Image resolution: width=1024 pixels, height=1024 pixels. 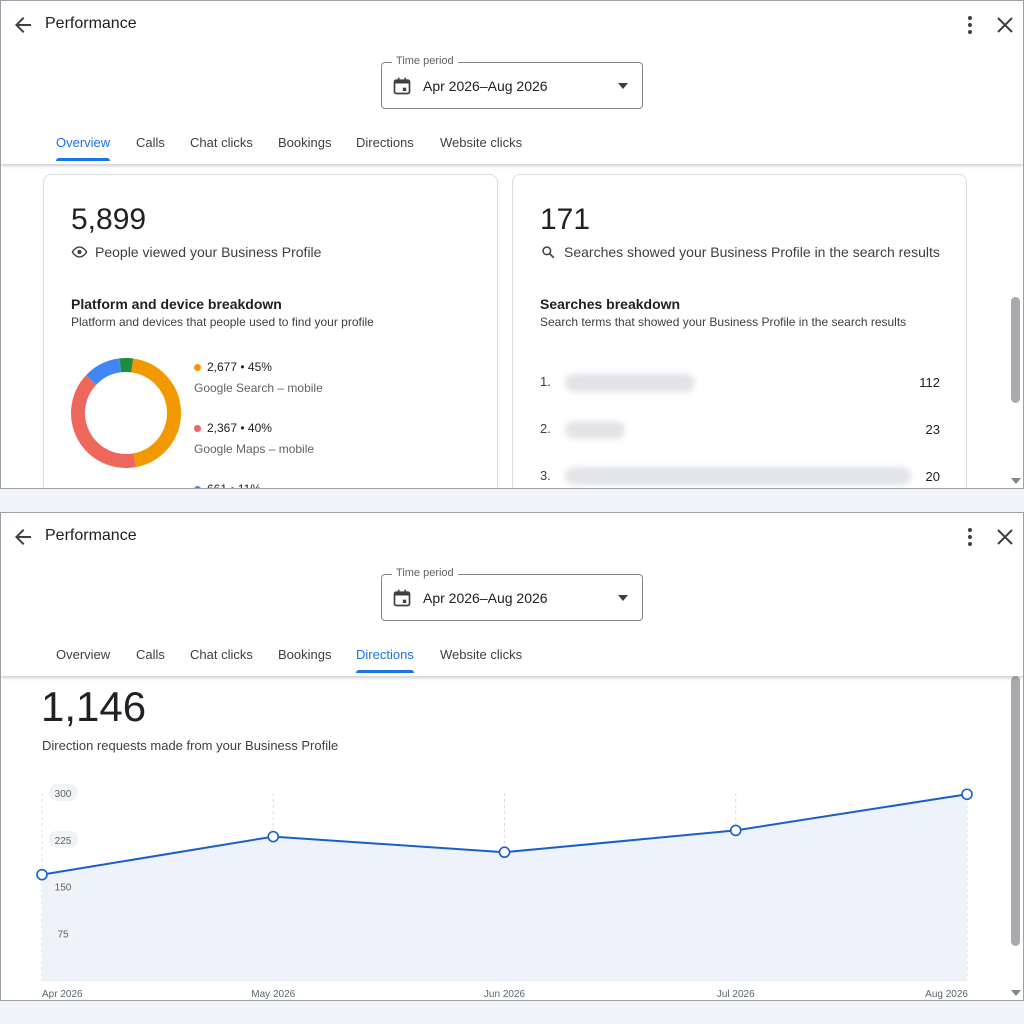 I want to click on platform-donut-chart, so click(x=126, y=413).